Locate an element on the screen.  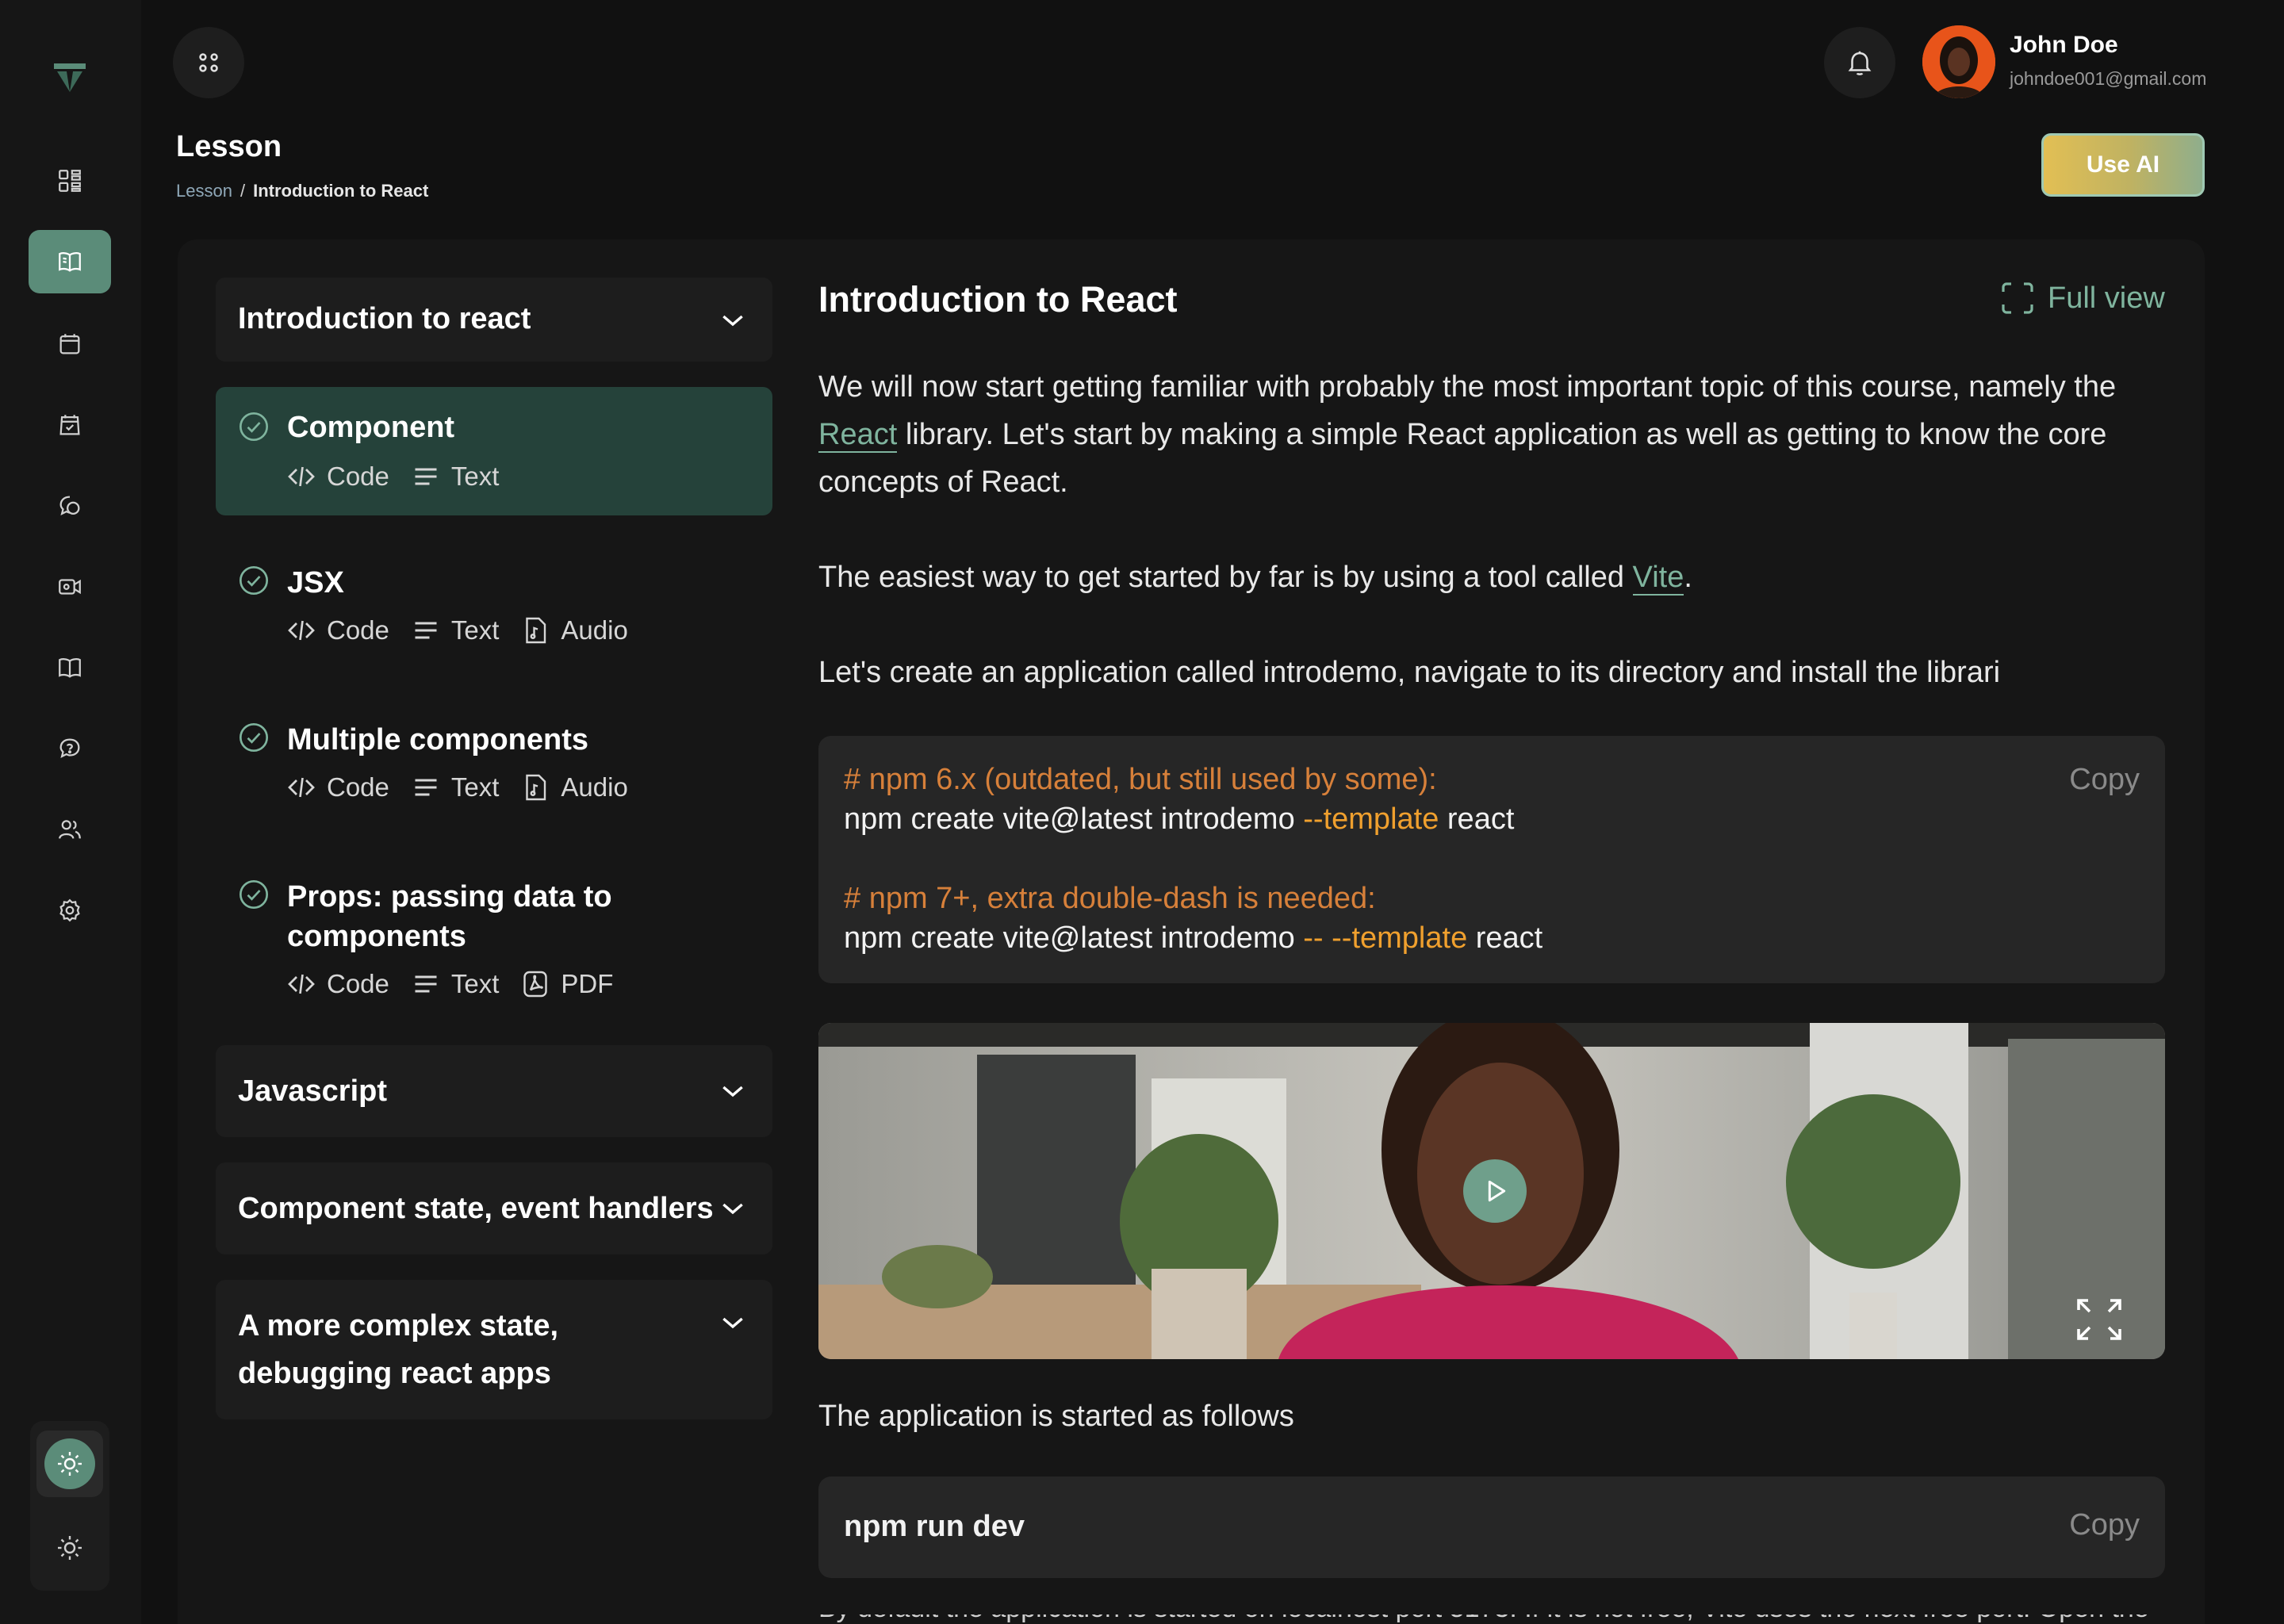
section-javascript: Javascript is located at coordinates (494, 1091).